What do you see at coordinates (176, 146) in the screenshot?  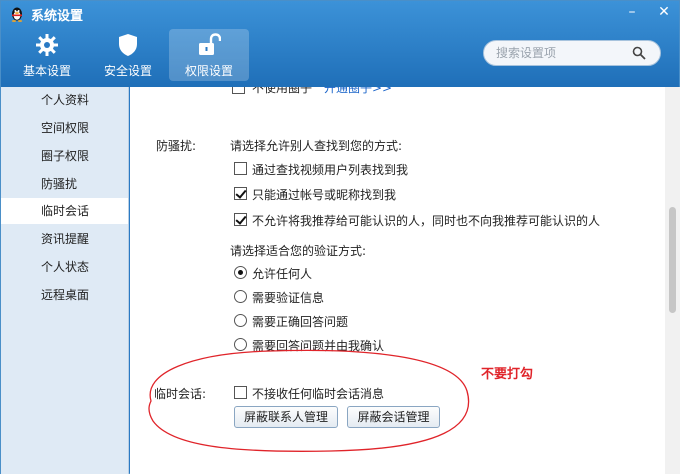 I see `anti-harass-section-label: 防骚扰:` at bounding box center [176, 146].